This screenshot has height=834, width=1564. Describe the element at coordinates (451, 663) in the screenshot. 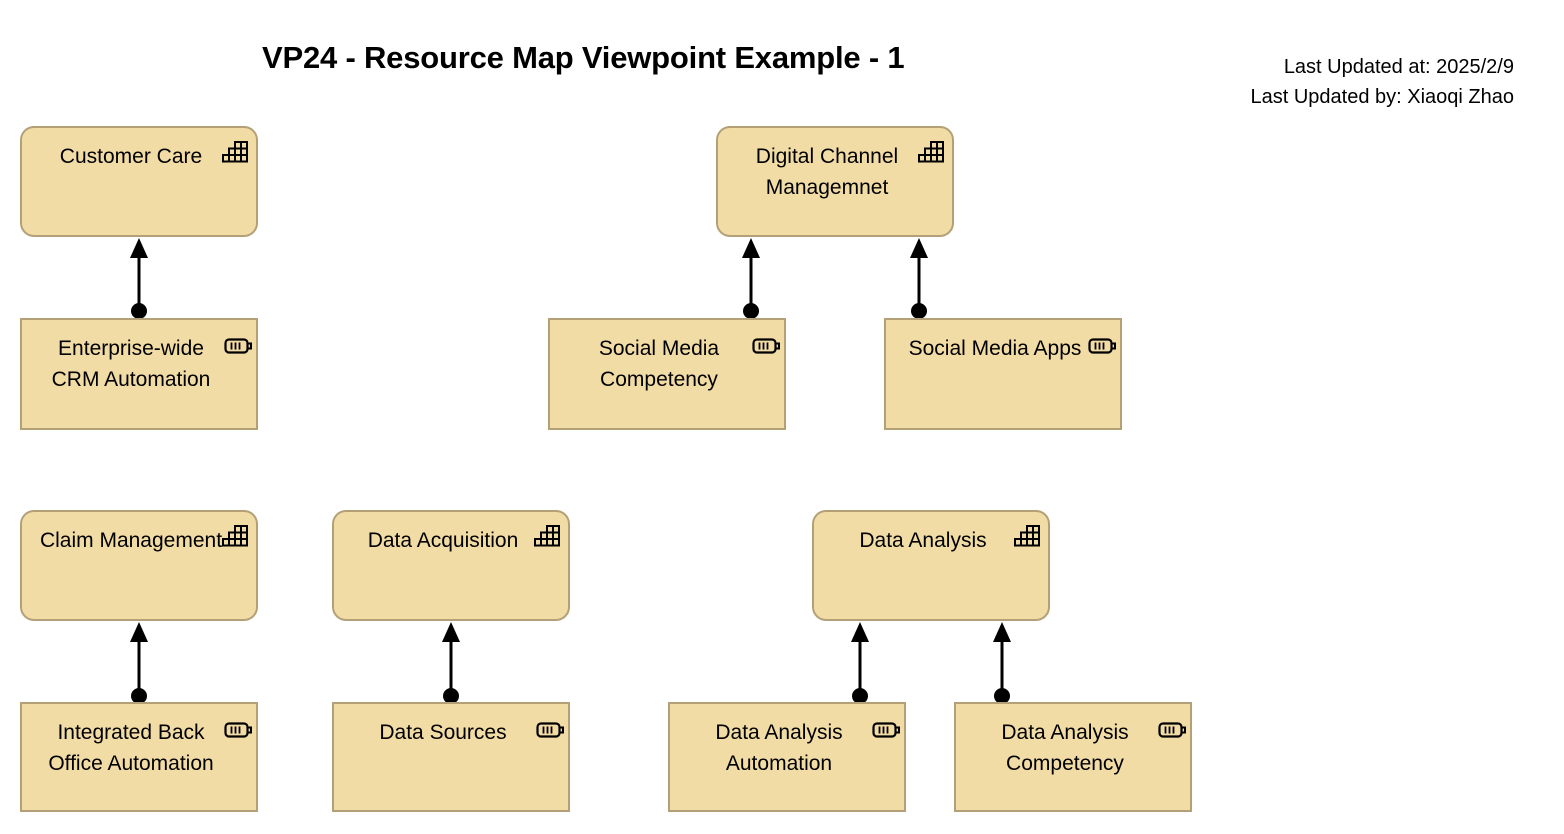

I see `connector-data-sources-to-data-acquisition` at that location.